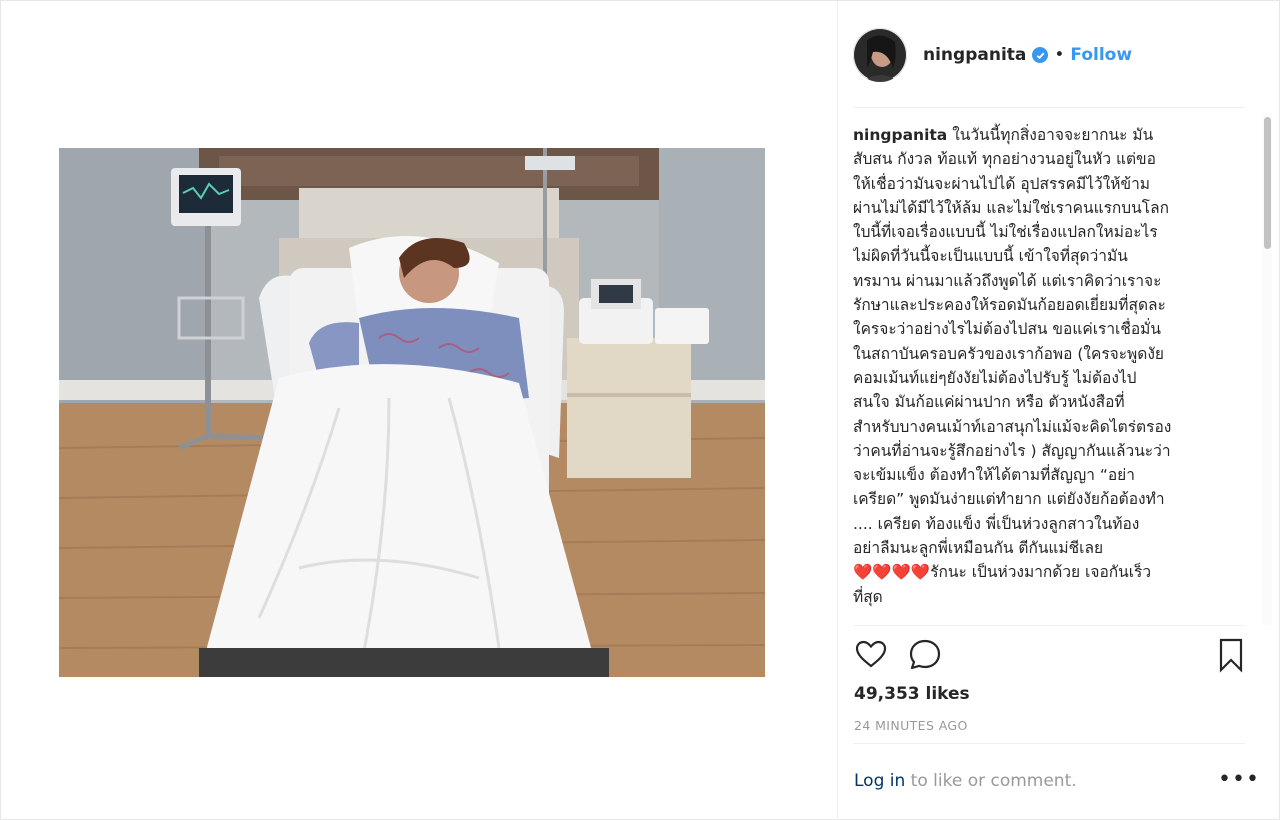  I want to click on login-link: Log in, so click(879, 781).